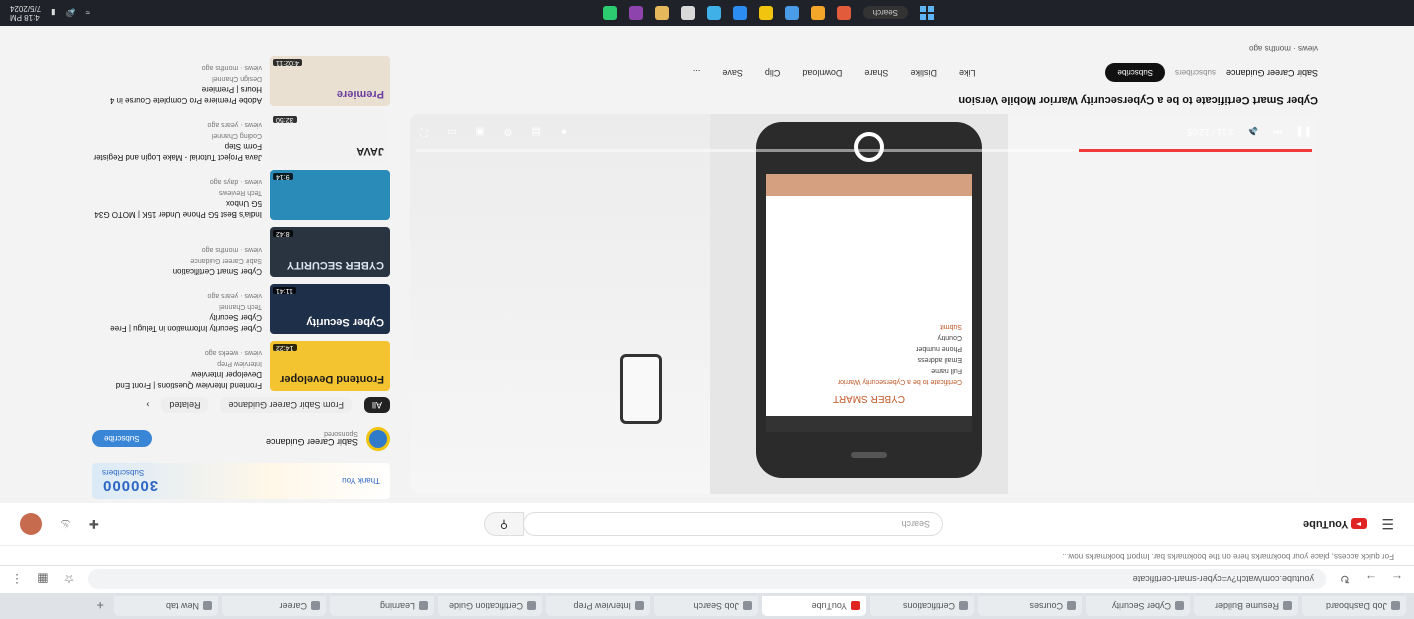 The width and height of the screenshot is (1414, 619). What do you see at coordinates (733, 524) in the screenshot?
I see `search-input: Search` at bounding box center [733, 524].